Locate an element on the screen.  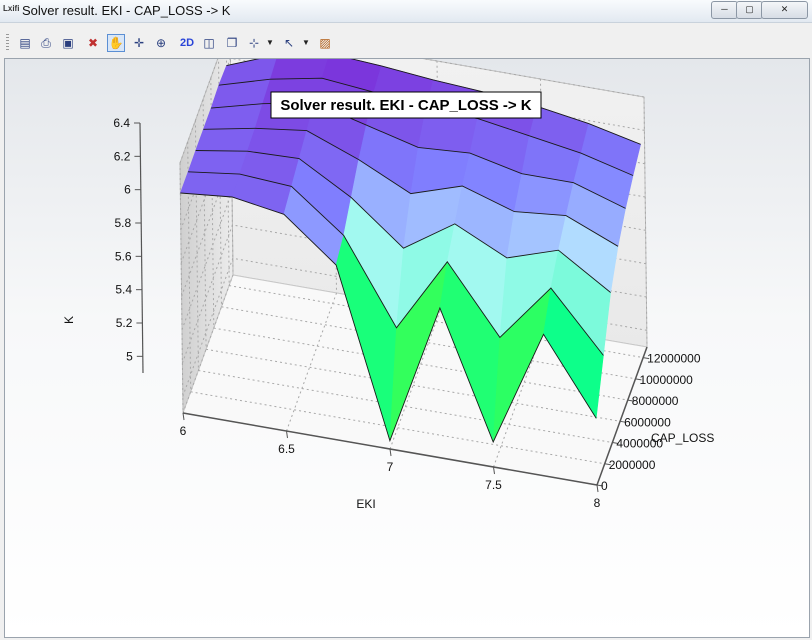
z-axis-label: K is located at coordinates (69, 320).